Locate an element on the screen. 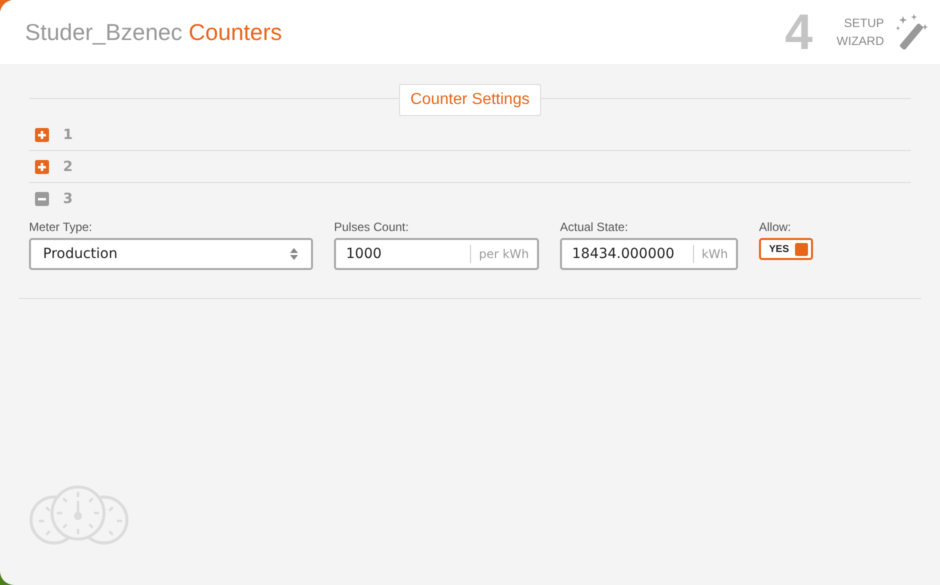 Image resolution: width=940 pixels, height=585 pixels. magic-wand-icon is located at coordinates (912, 32).